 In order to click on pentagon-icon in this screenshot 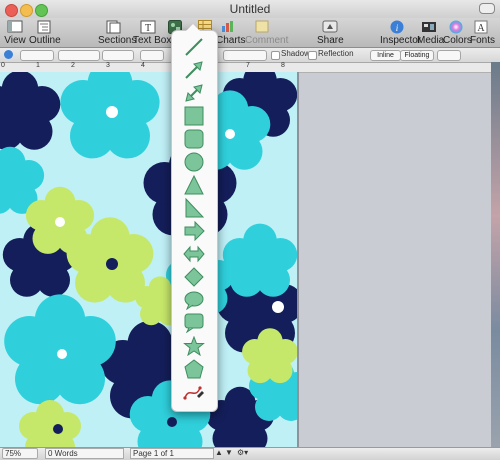, I will do `click(194, 369)`.